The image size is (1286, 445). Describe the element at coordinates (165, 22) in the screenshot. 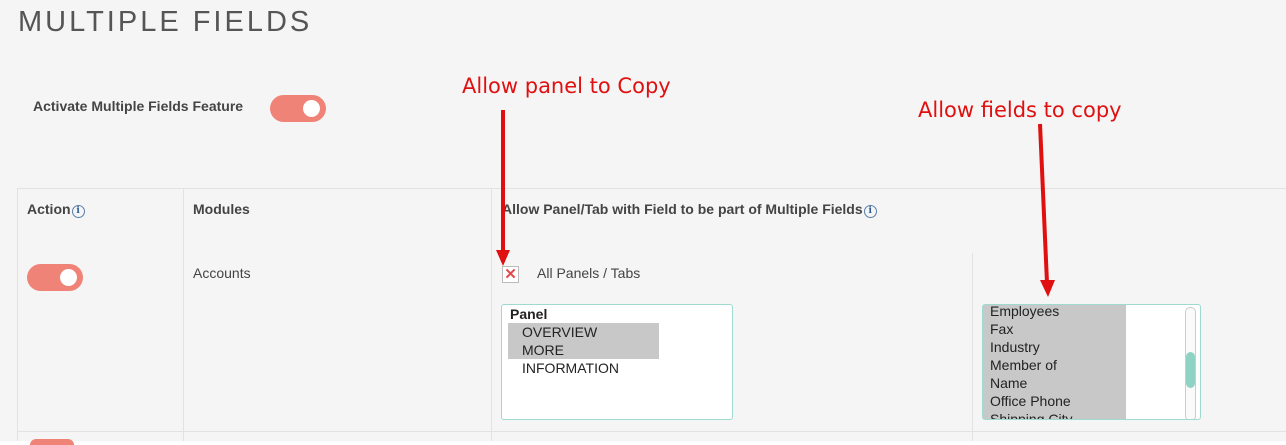

I see `page-title: MULTIPLE FIELDS` at that location.